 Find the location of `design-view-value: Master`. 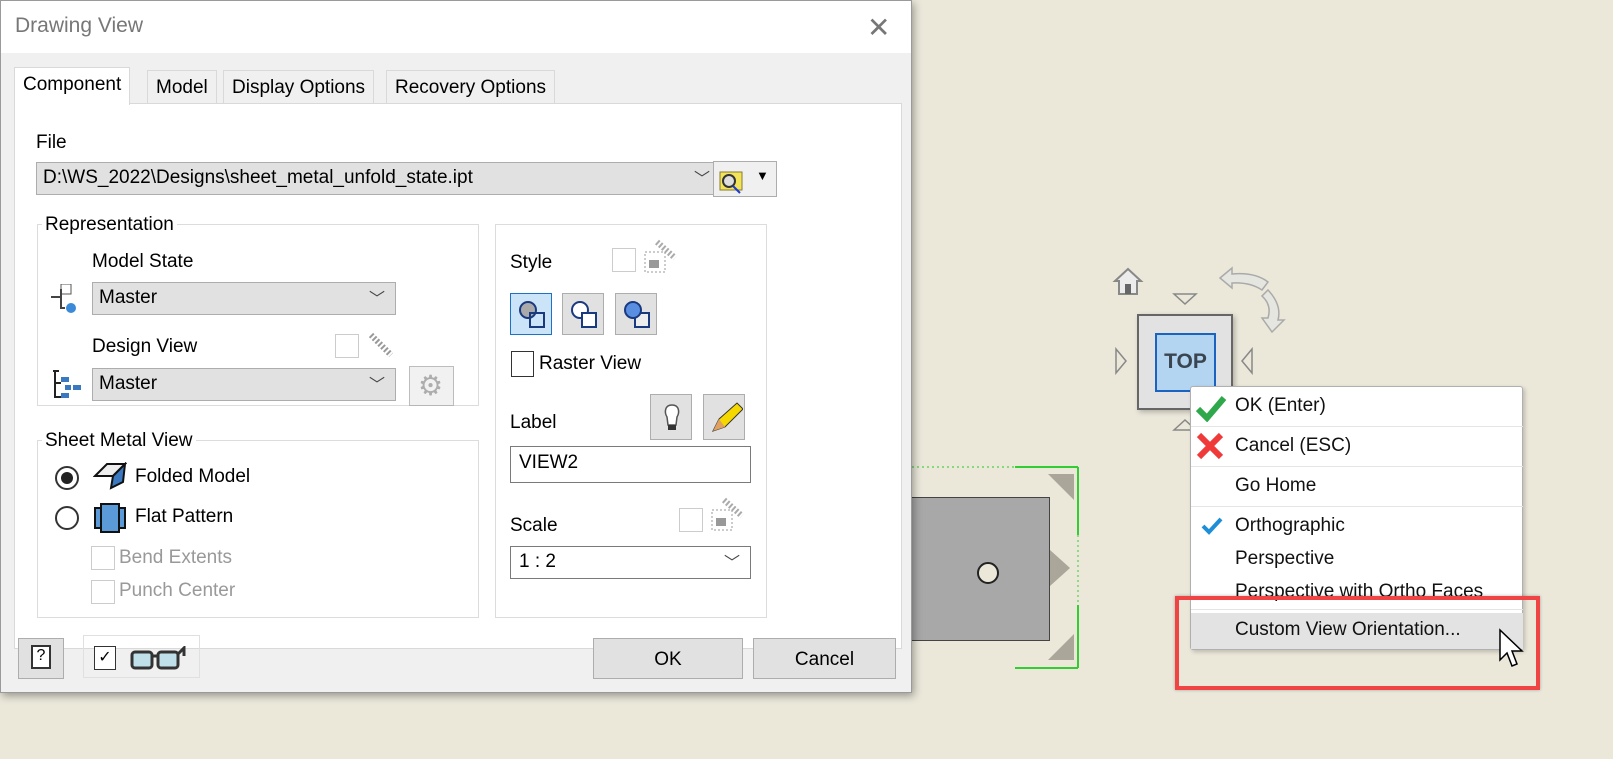

design-view-value: Master is located at coordinates (128, 383).